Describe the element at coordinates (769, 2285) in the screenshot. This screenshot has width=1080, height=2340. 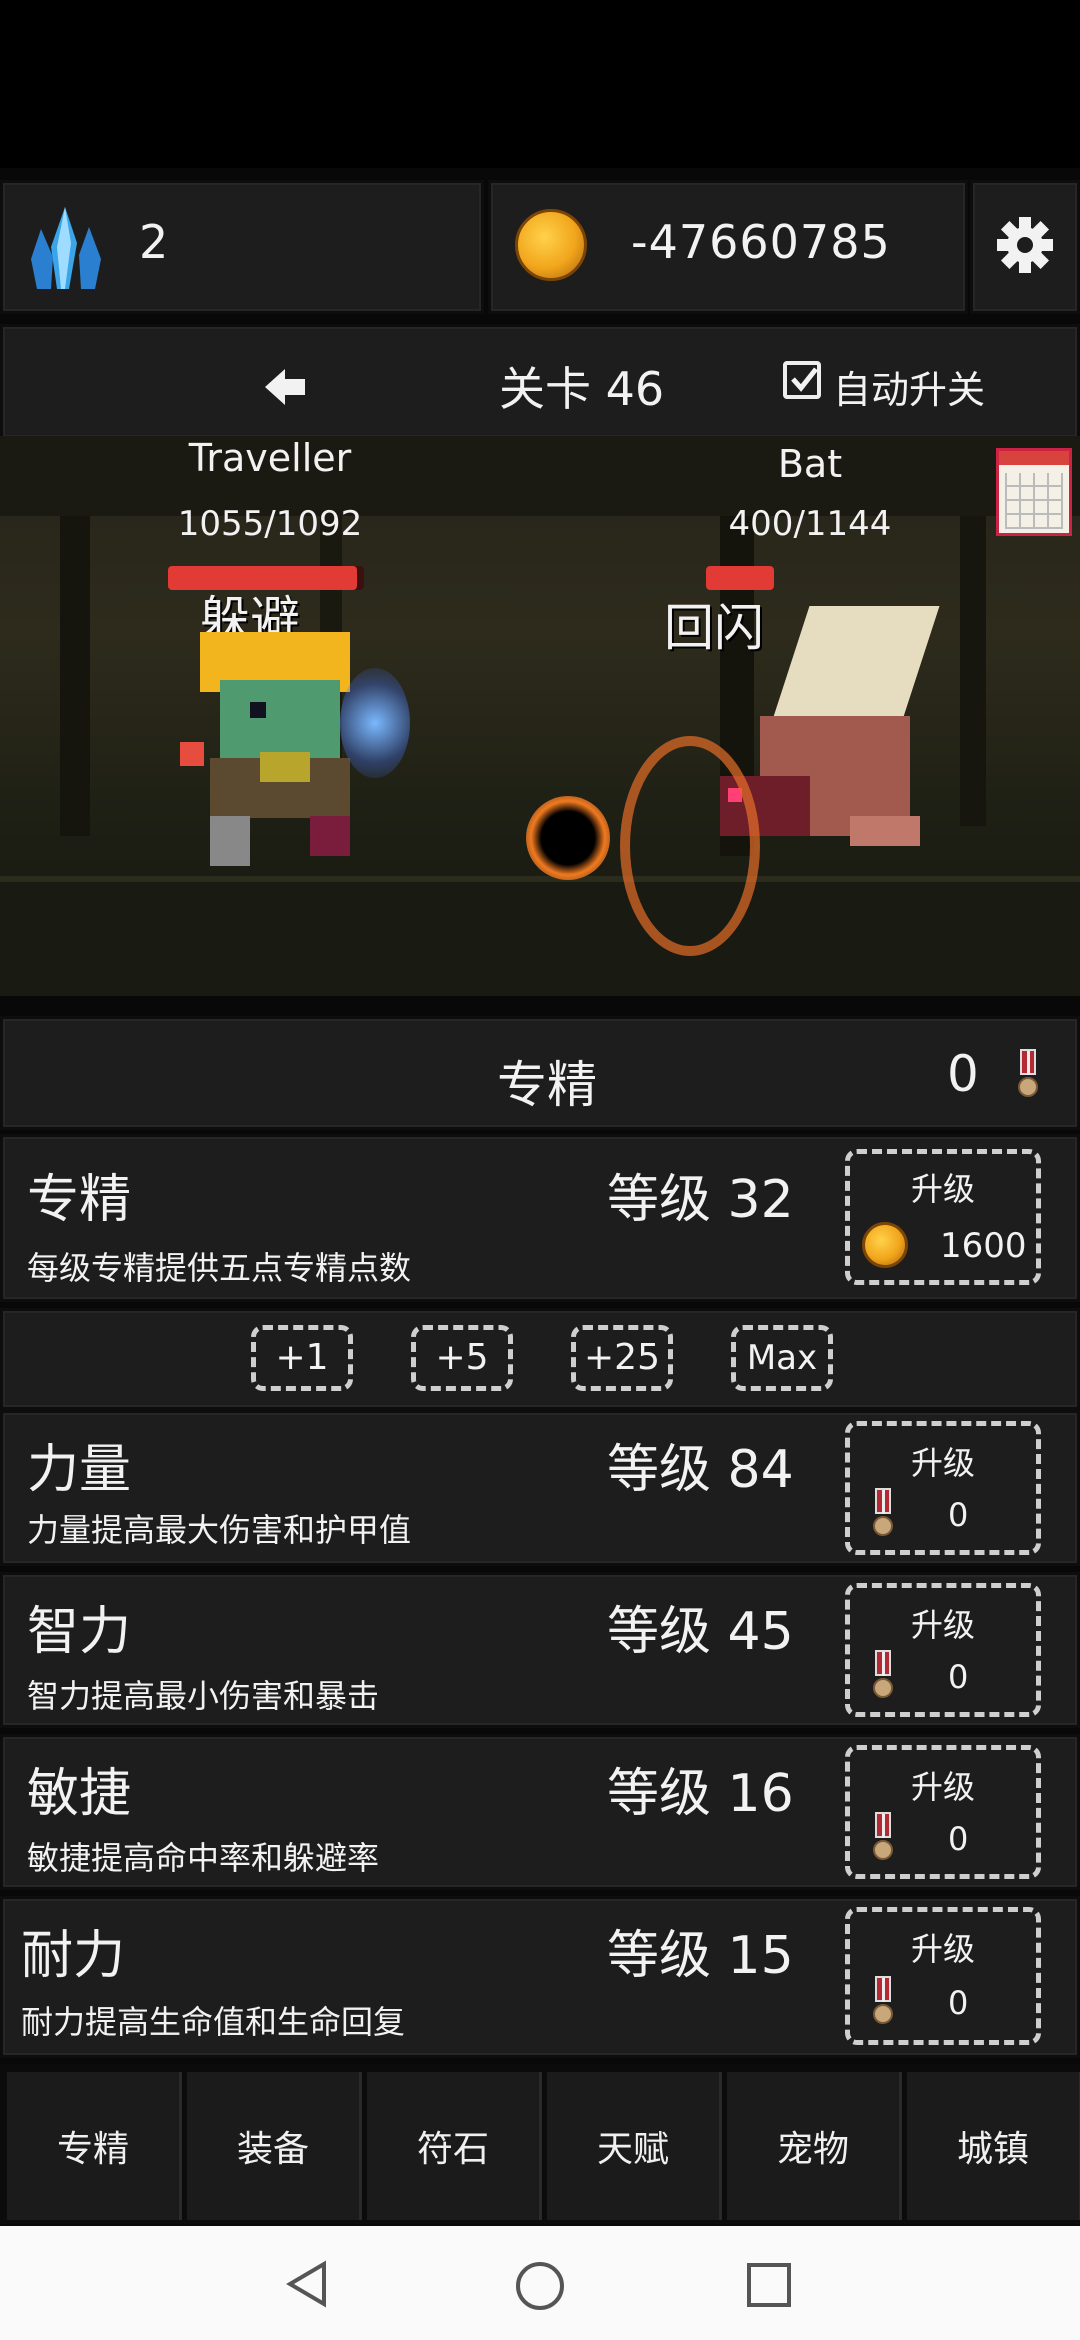
I see `recents-nav-icon` at that location.